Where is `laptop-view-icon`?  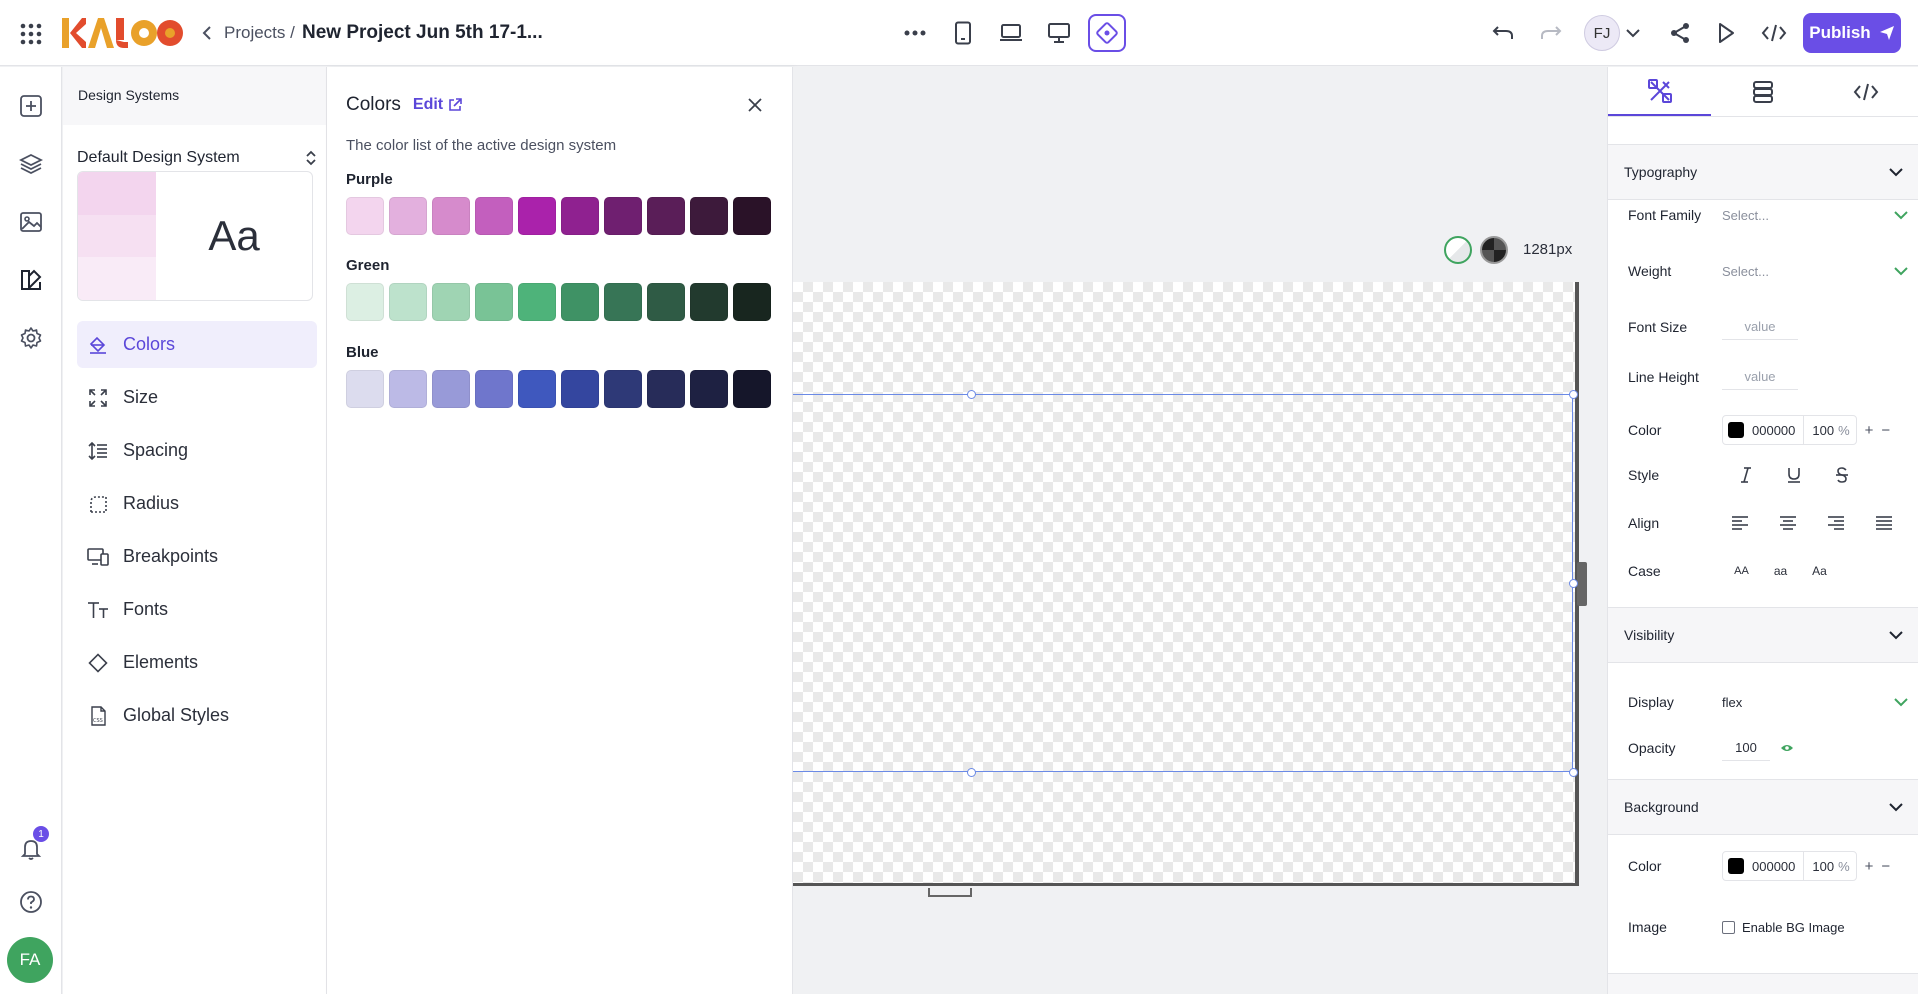 laptop-view-icon is located at coordinates (1011, 33).